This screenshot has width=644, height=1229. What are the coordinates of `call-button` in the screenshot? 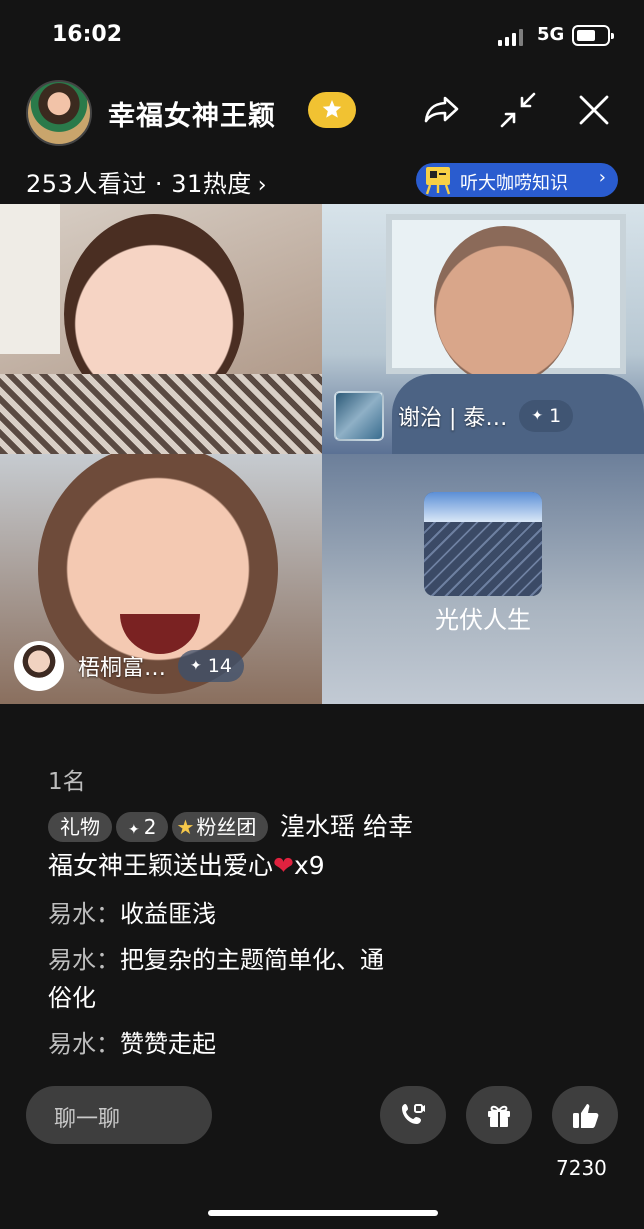 It's located at (413, 1115).